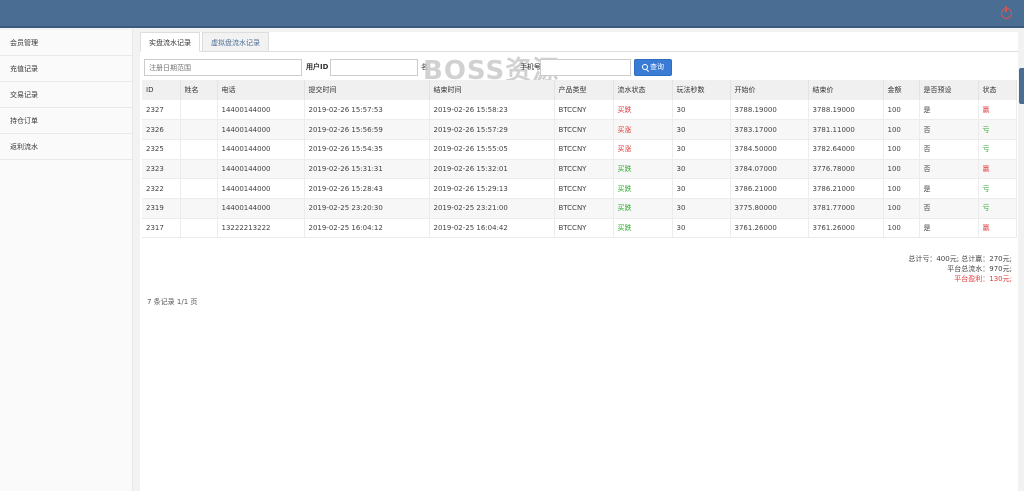 This screenshot has width=1024, height=491. I want to click on col-header: 结束时间, so click(492, 90).